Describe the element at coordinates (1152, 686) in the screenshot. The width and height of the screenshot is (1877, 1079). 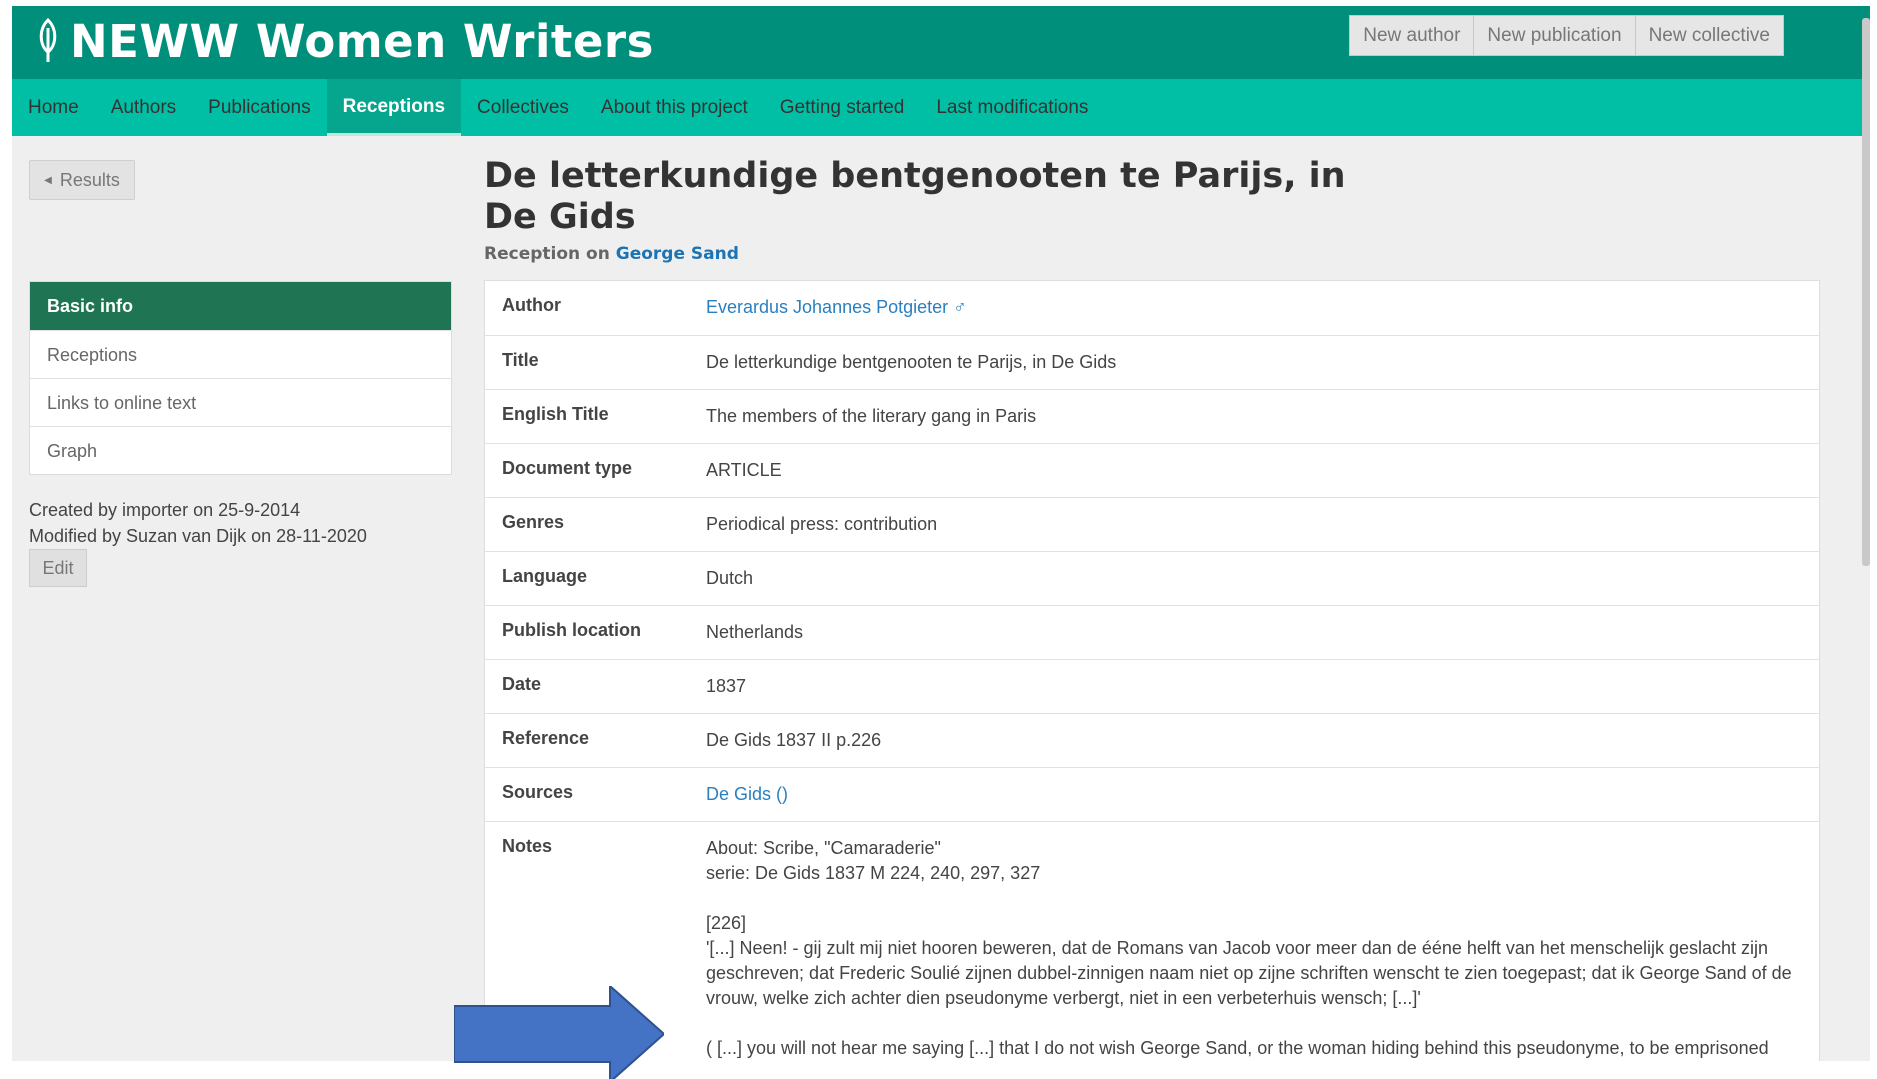
I see `table-row: Date 1837` at that location.